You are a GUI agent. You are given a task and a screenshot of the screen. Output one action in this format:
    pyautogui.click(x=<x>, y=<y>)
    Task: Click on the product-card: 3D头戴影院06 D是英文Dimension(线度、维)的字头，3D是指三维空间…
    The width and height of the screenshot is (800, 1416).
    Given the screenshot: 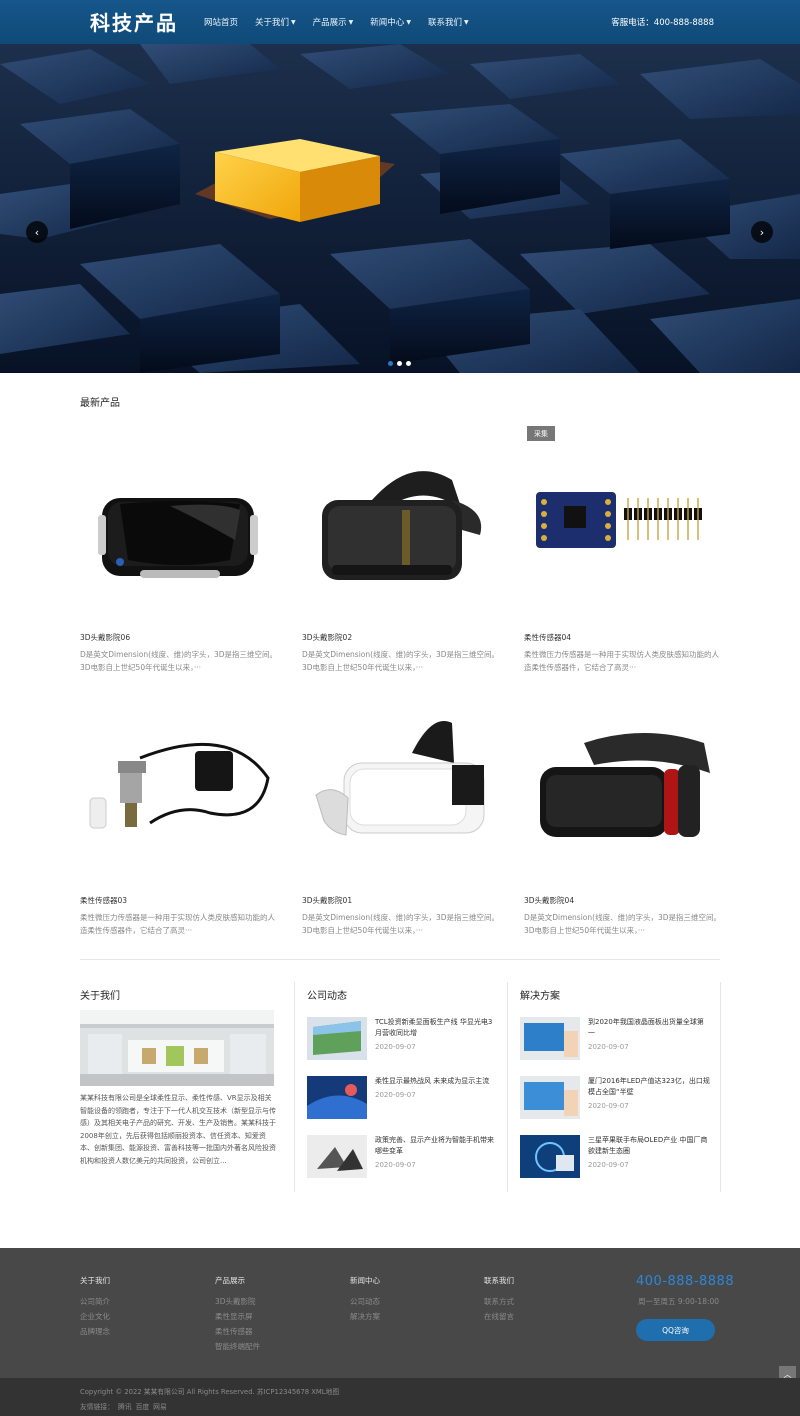 What is the action you would take?
    pyautogui.click(x=180, y=557)
    